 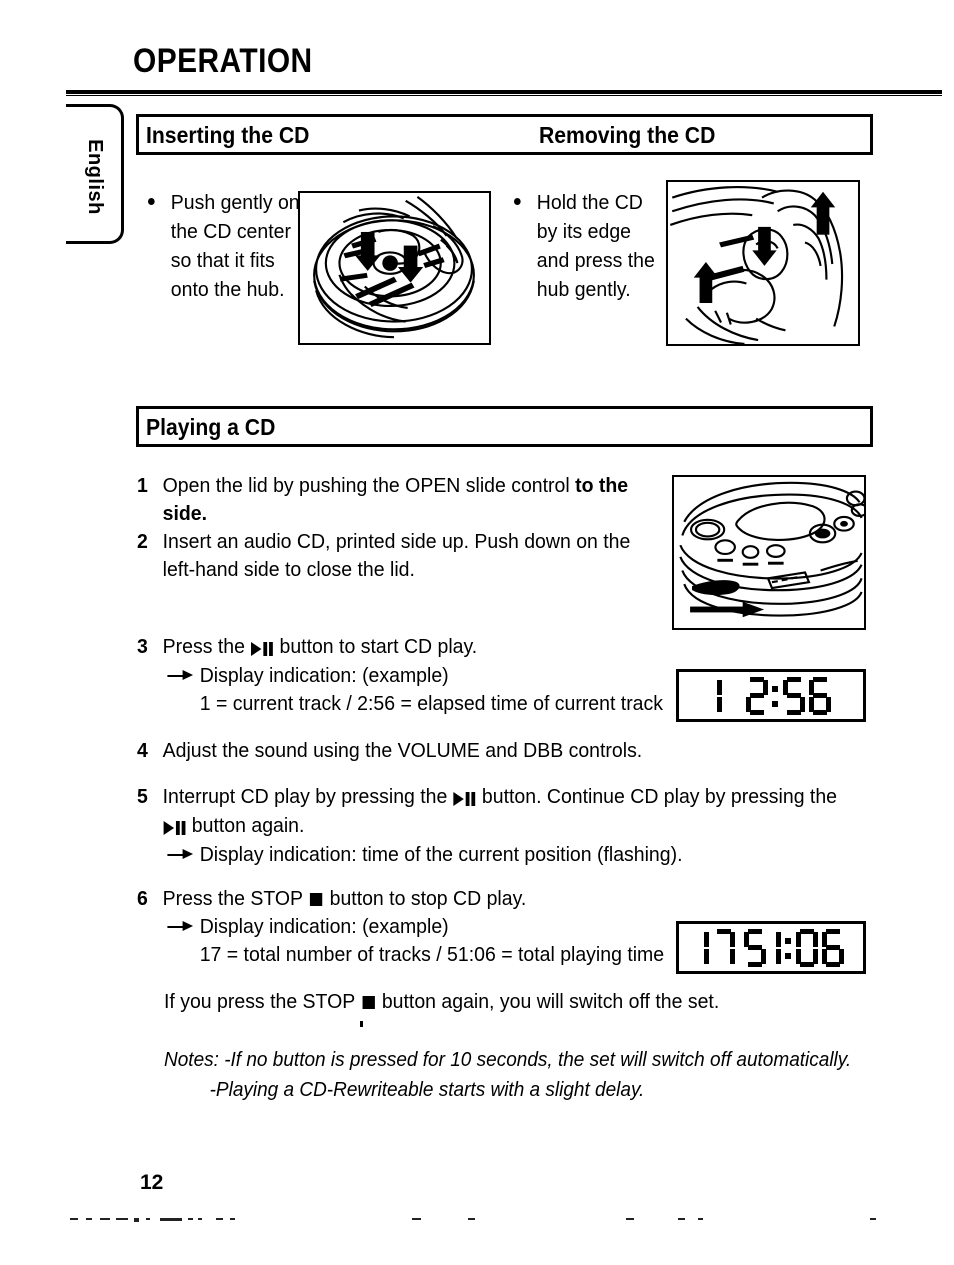 What do you see at coordinates (206, 646) in the screenshot?
I see `step-3-text-before: Press the` at bounding box center [206, 646].